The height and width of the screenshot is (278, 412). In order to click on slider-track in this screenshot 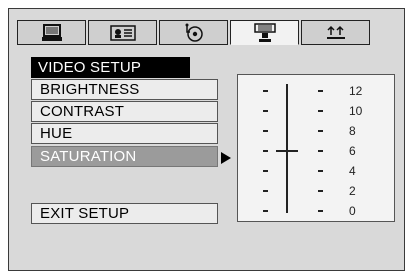, I will do `click(287, 148)`.